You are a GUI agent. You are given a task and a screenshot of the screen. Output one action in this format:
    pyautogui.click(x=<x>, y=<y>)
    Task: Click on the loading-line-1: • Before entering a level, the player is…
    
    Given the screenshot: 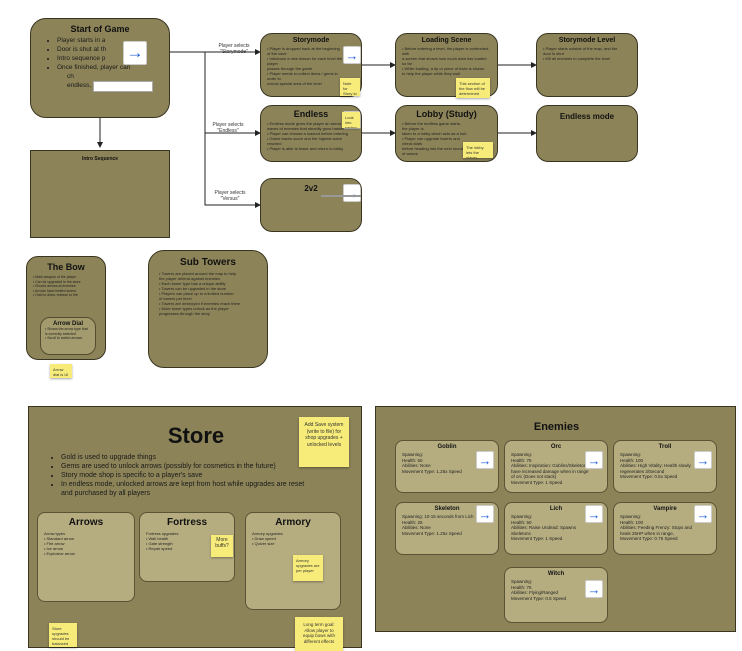 What is the action you would take?
    pyautogui.click(x=445, y=51)
    